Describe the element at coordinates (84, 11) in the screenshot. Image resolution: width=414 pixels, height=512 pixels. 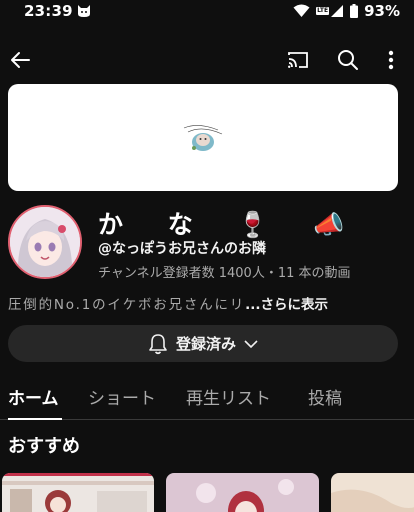
I see `cat-notification-icon` at that location.